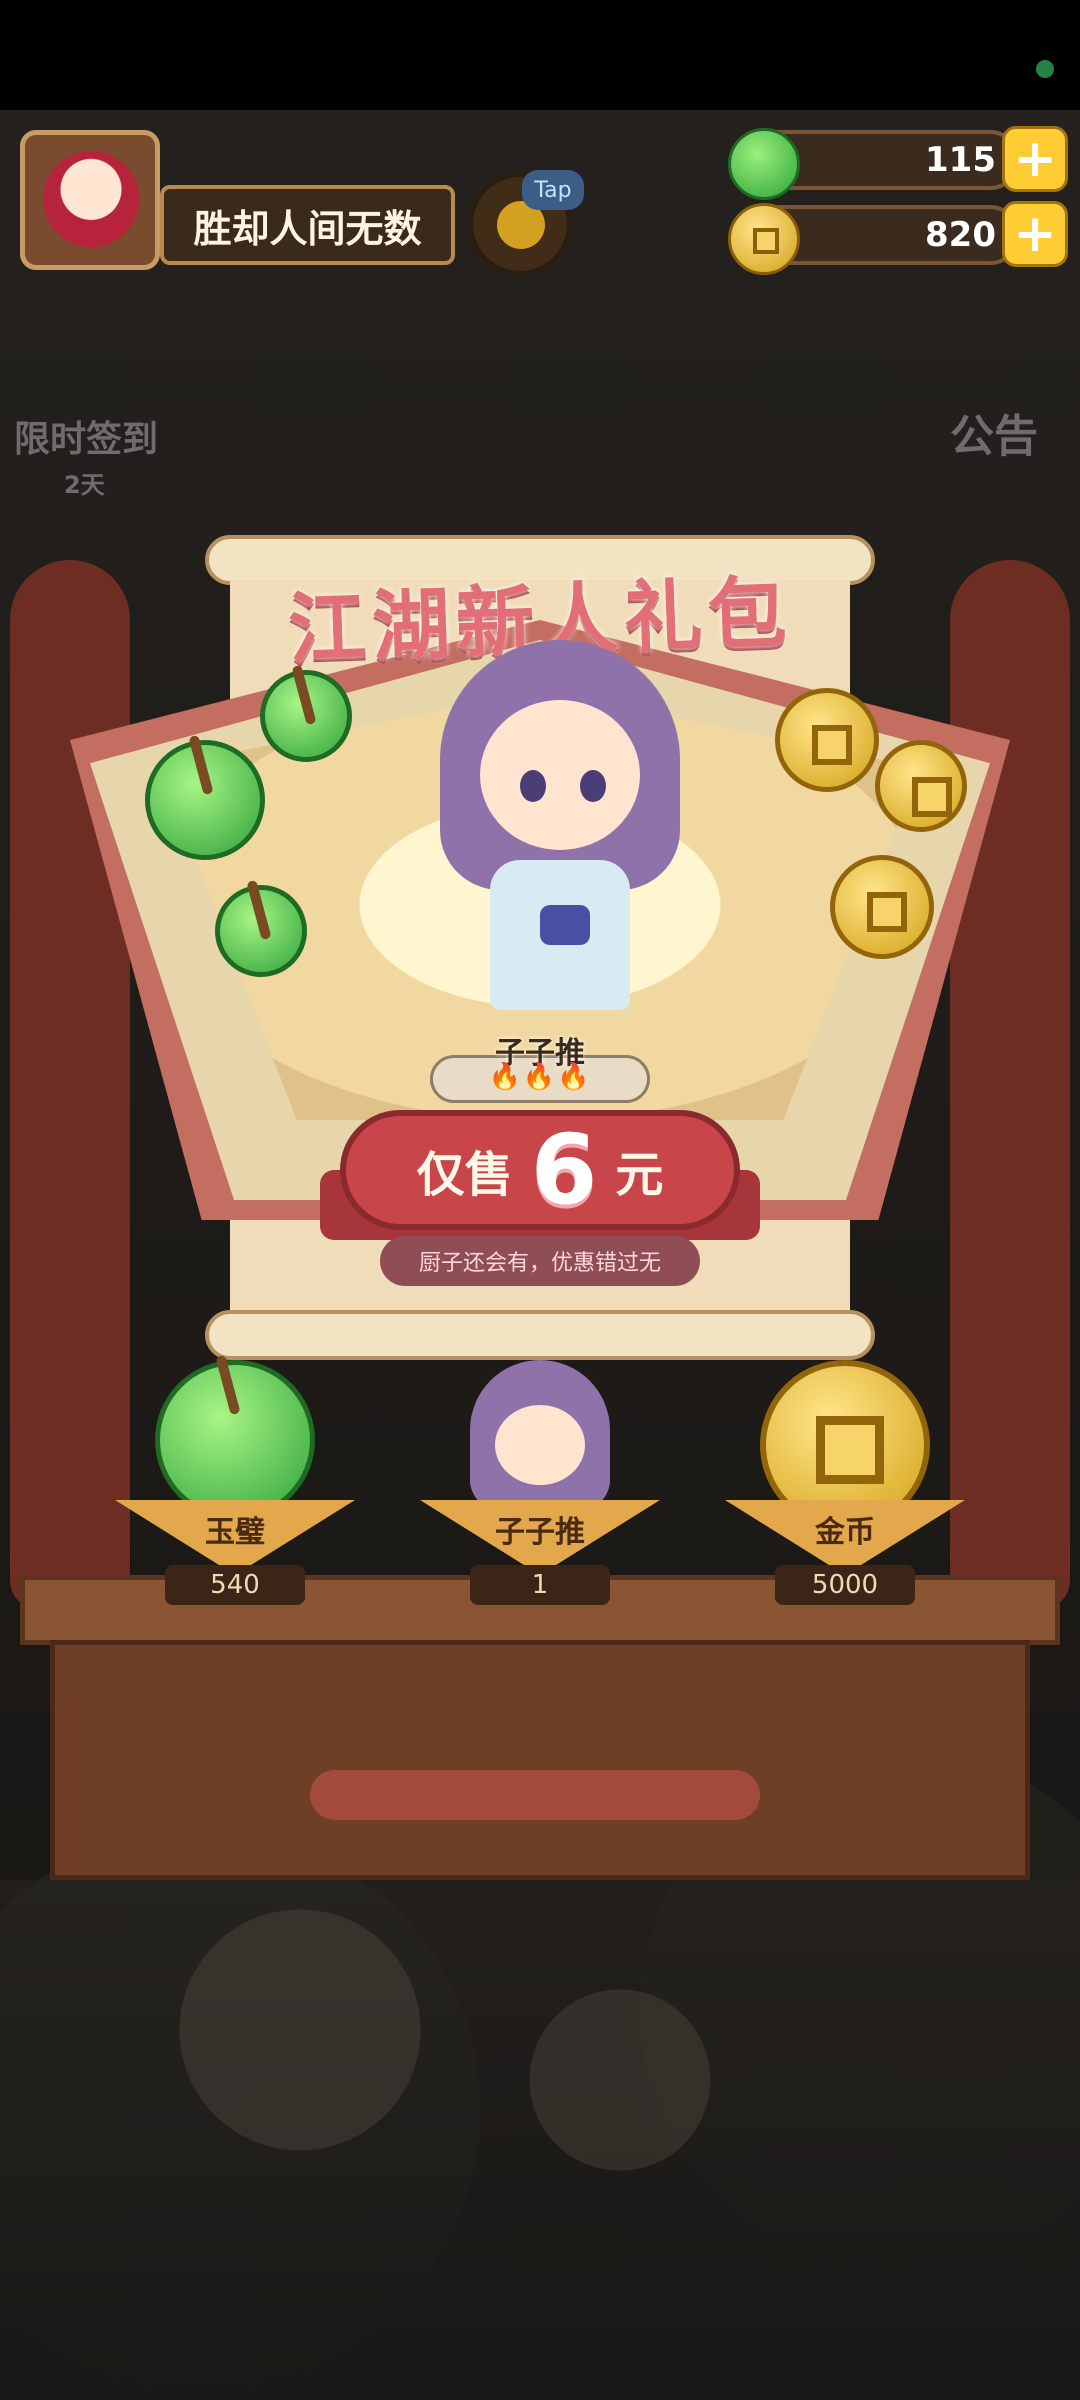  Describe the element at coordinates (764, 164) in the screenshot. I see `jade-icon` at that location.